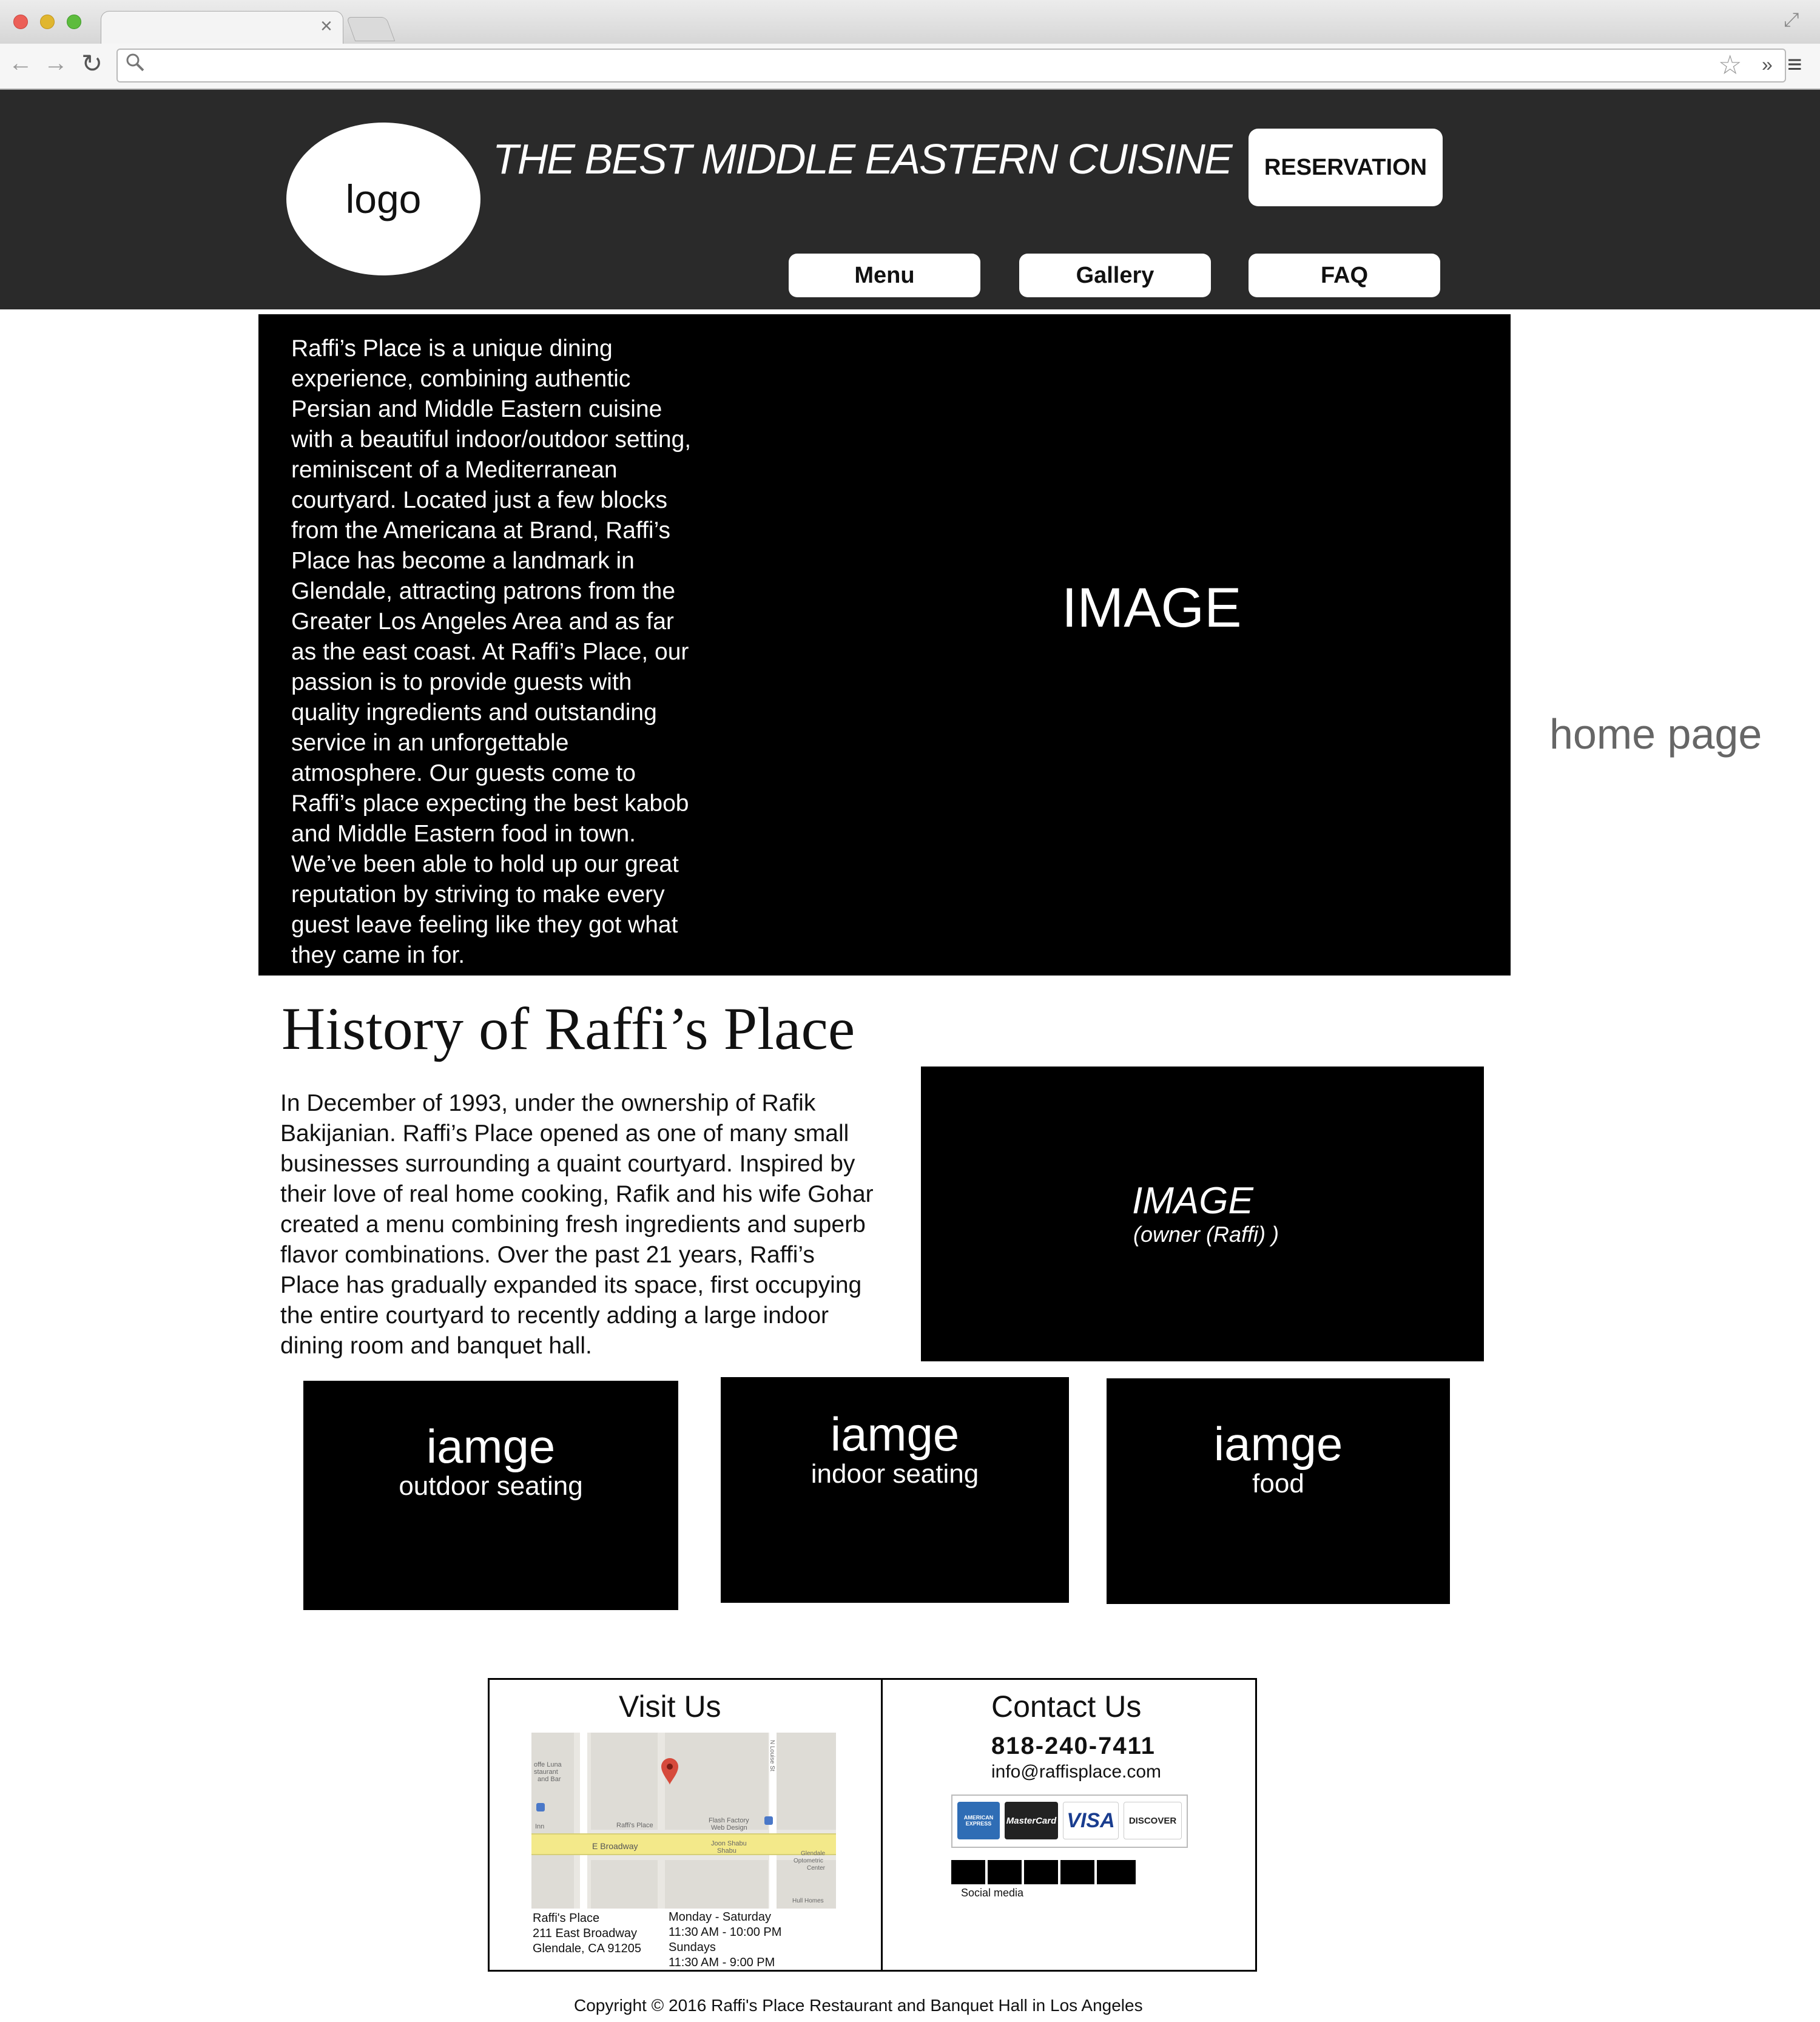  Describe the element at coordinates (56, 63) in the screenshot. I see `forward-arrow-icon: →` at that location.